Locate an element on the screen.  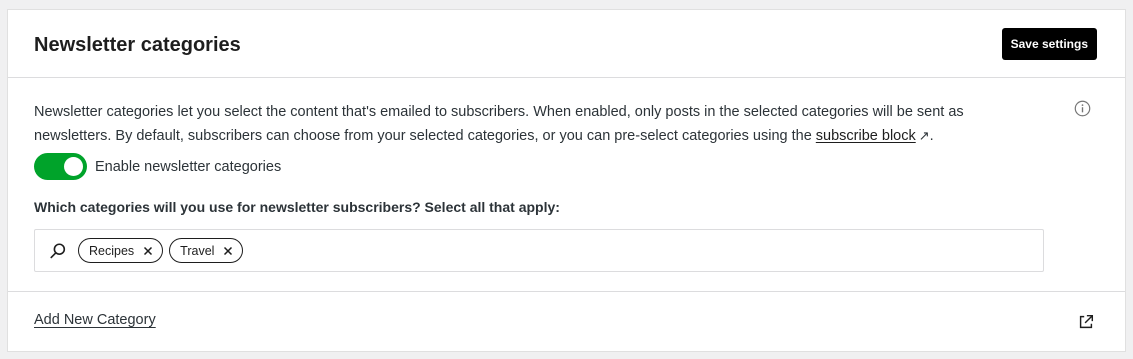
category-token-travel: Travel is located at coordinates (206, 250).